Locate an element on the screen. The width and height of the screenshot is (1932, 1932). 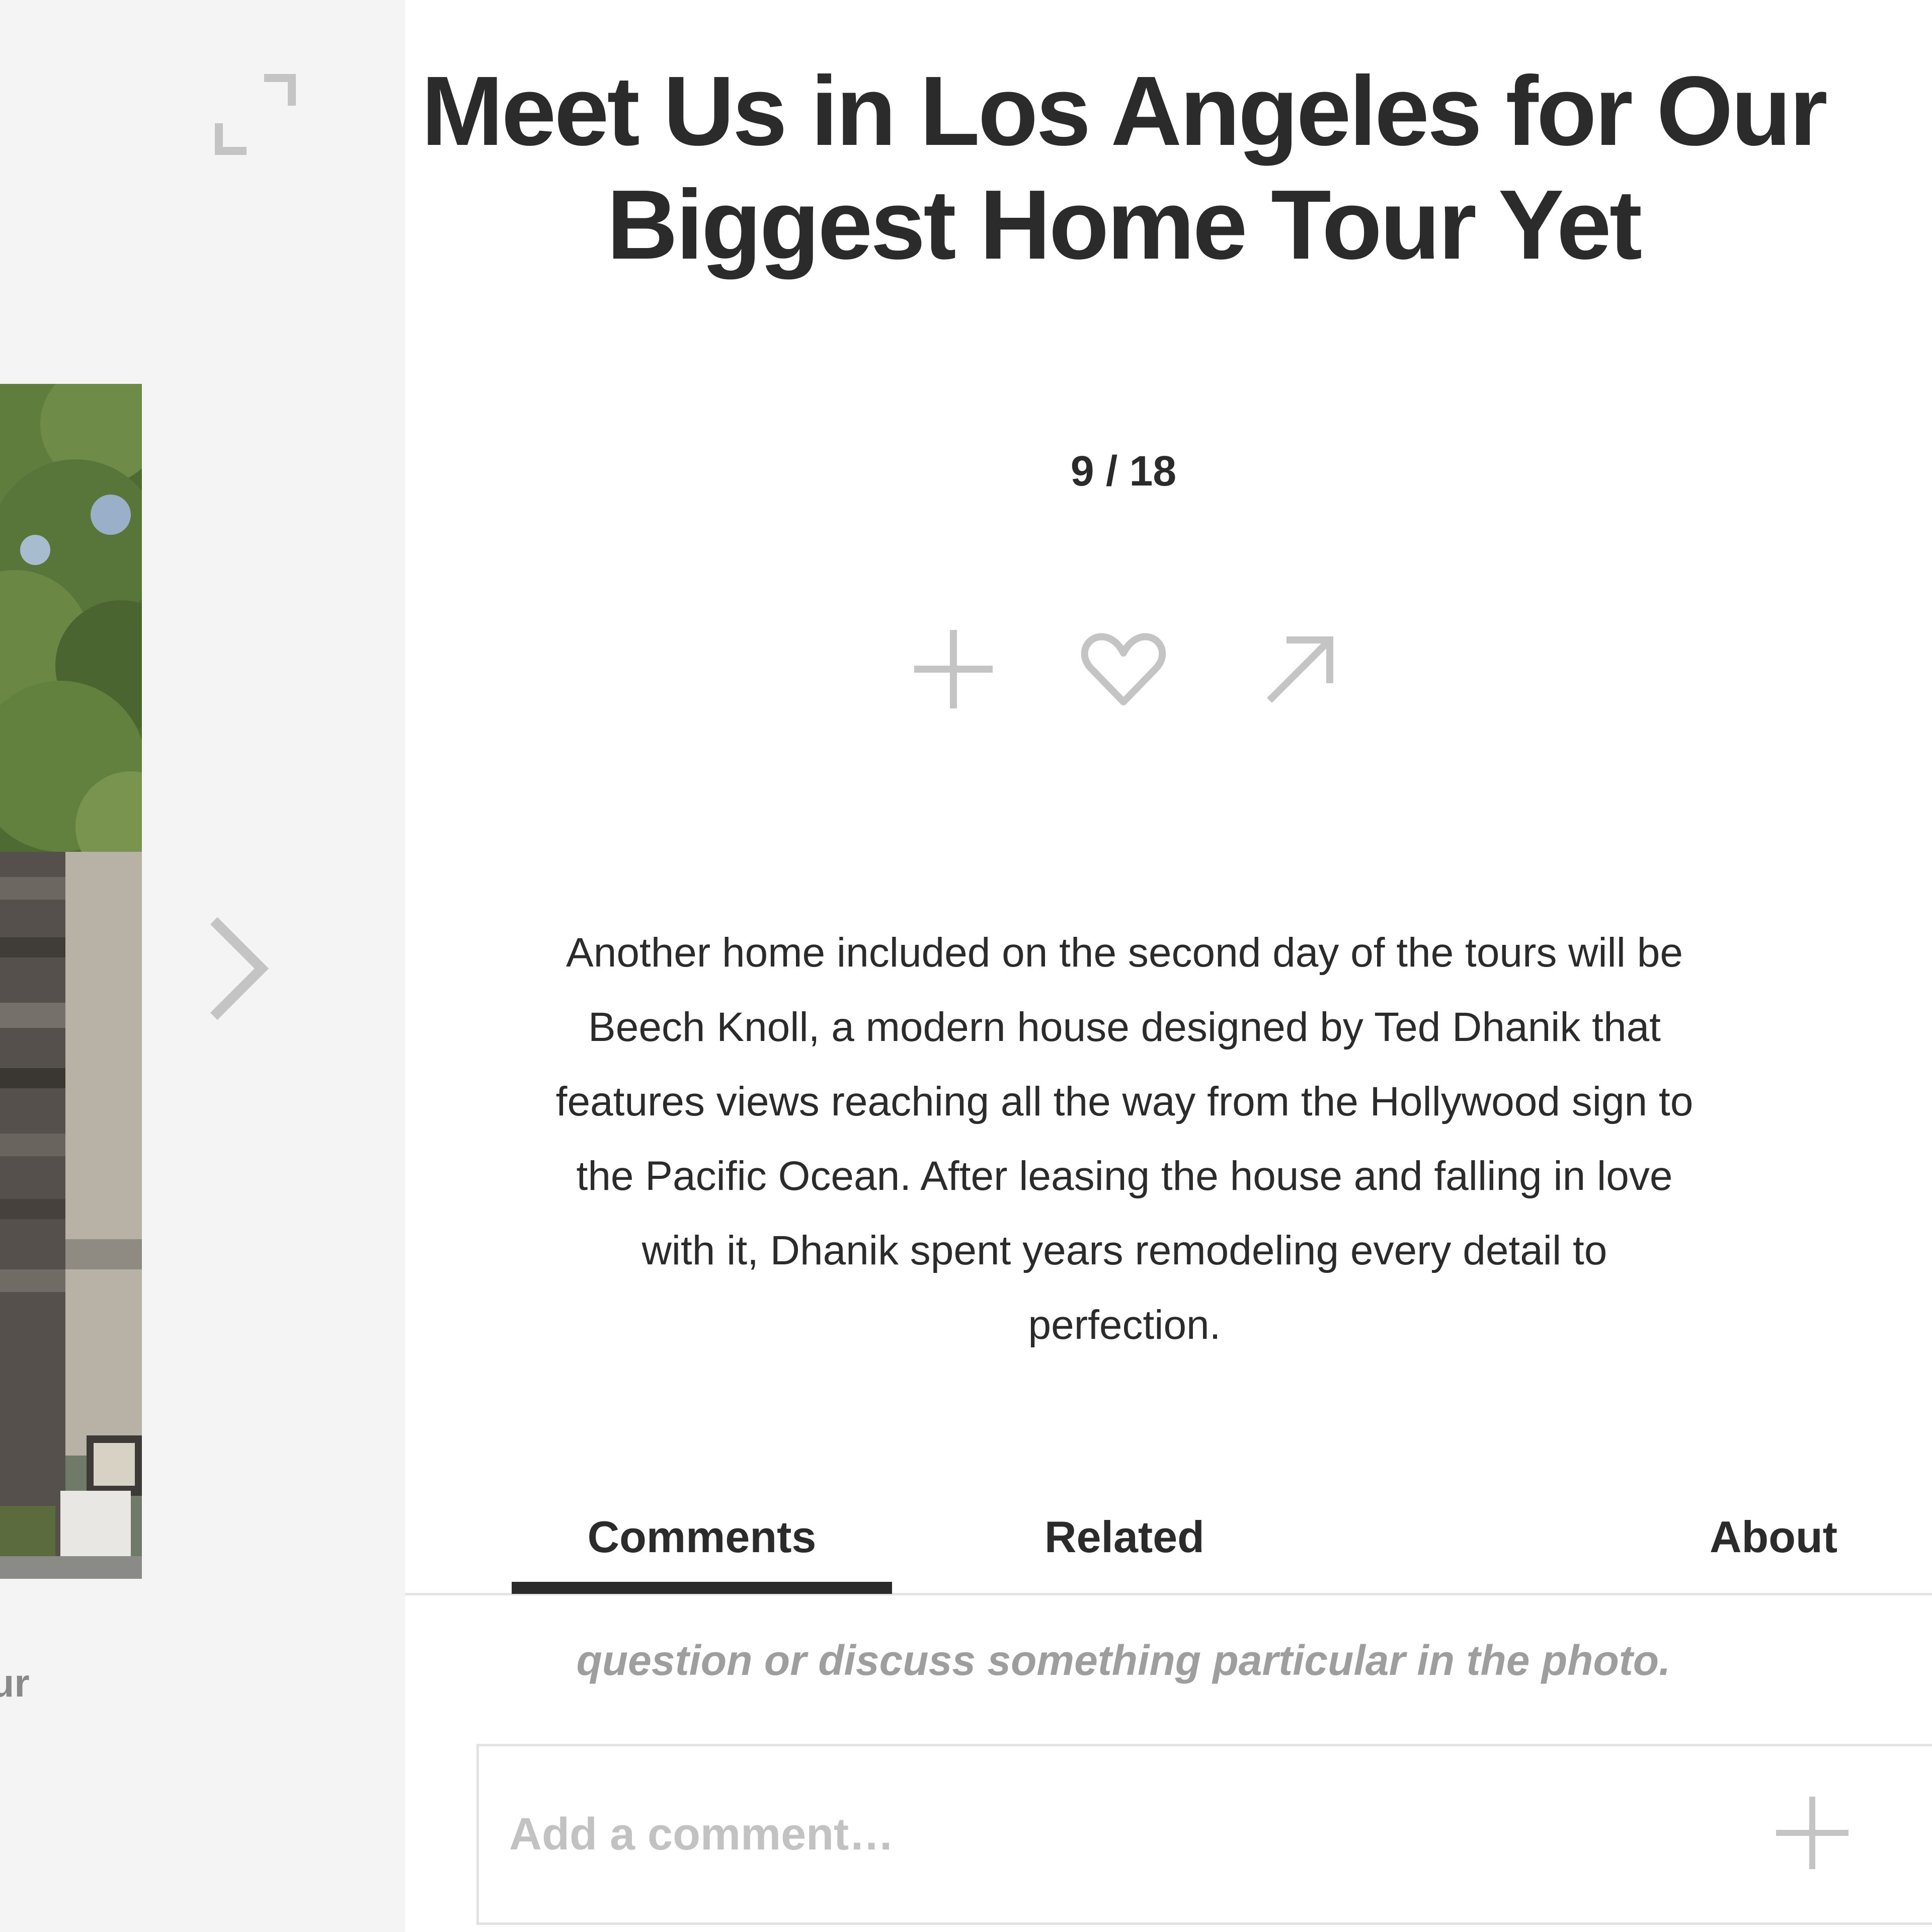
heart-icon is located at coordinates (1123, 669).